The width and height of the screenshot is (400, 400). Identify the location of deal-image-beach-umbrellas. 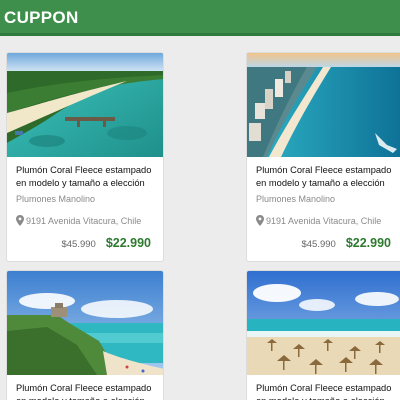
(323, 323).